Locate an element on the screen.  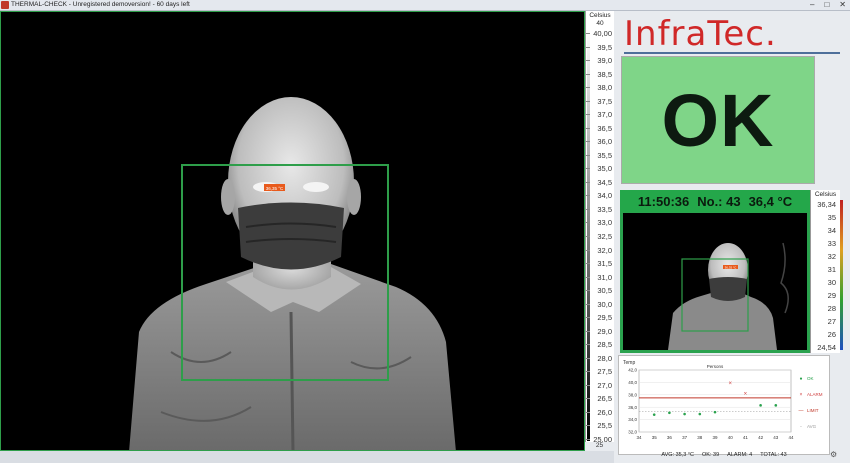
time-value: 11:50:36 is located at coordinates (663, 201).